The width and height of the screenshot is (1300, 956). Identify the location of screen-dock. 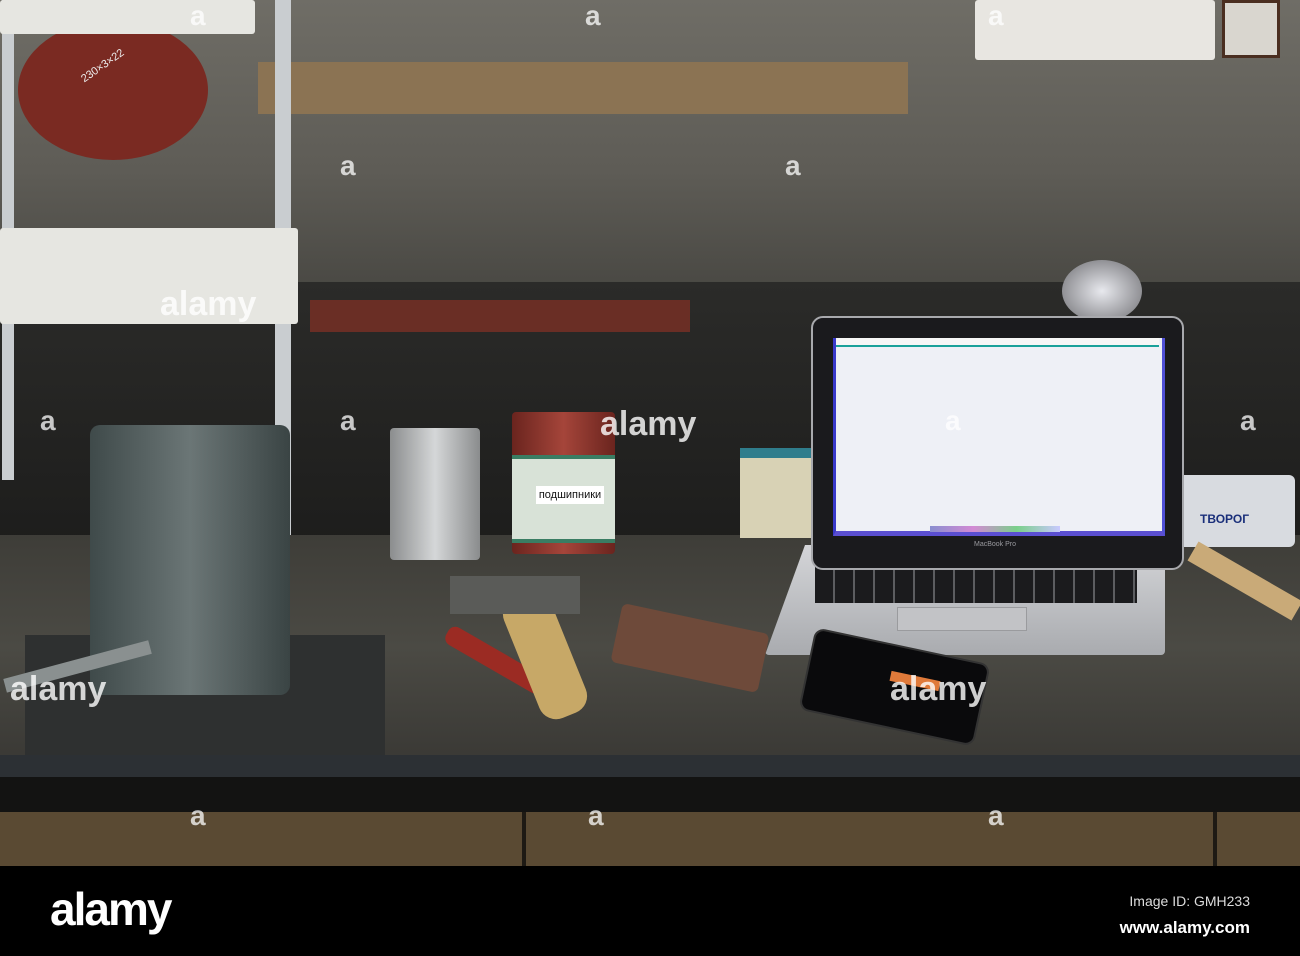
(995, 529).